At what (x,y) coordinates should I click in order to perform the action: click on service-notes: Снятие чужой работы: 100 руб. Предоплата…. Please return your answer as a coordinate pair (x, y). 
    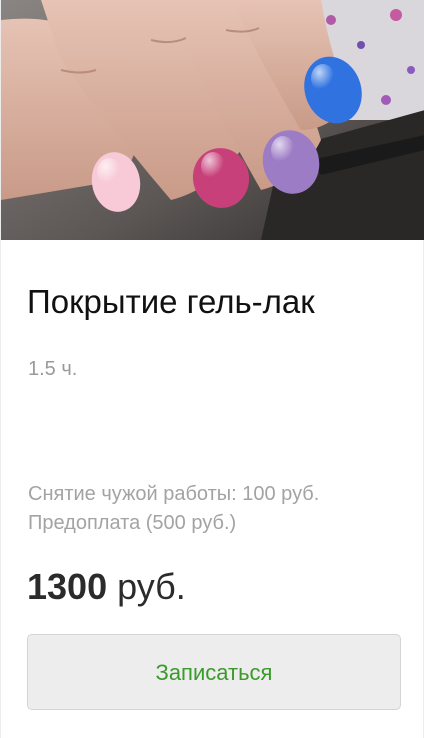
    Looking at the image, I should click on (173, 509).